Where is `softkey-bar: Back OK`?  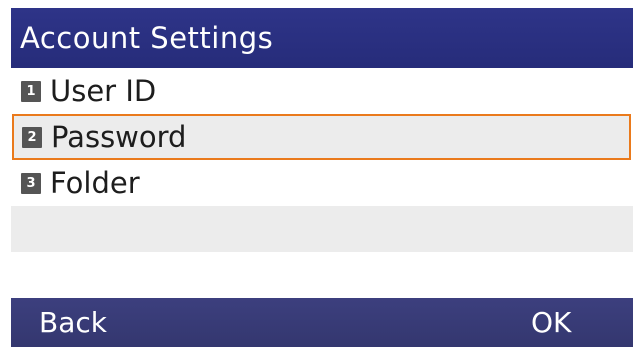 softkey-bar: Back OK is located at coordinates (322, 322).